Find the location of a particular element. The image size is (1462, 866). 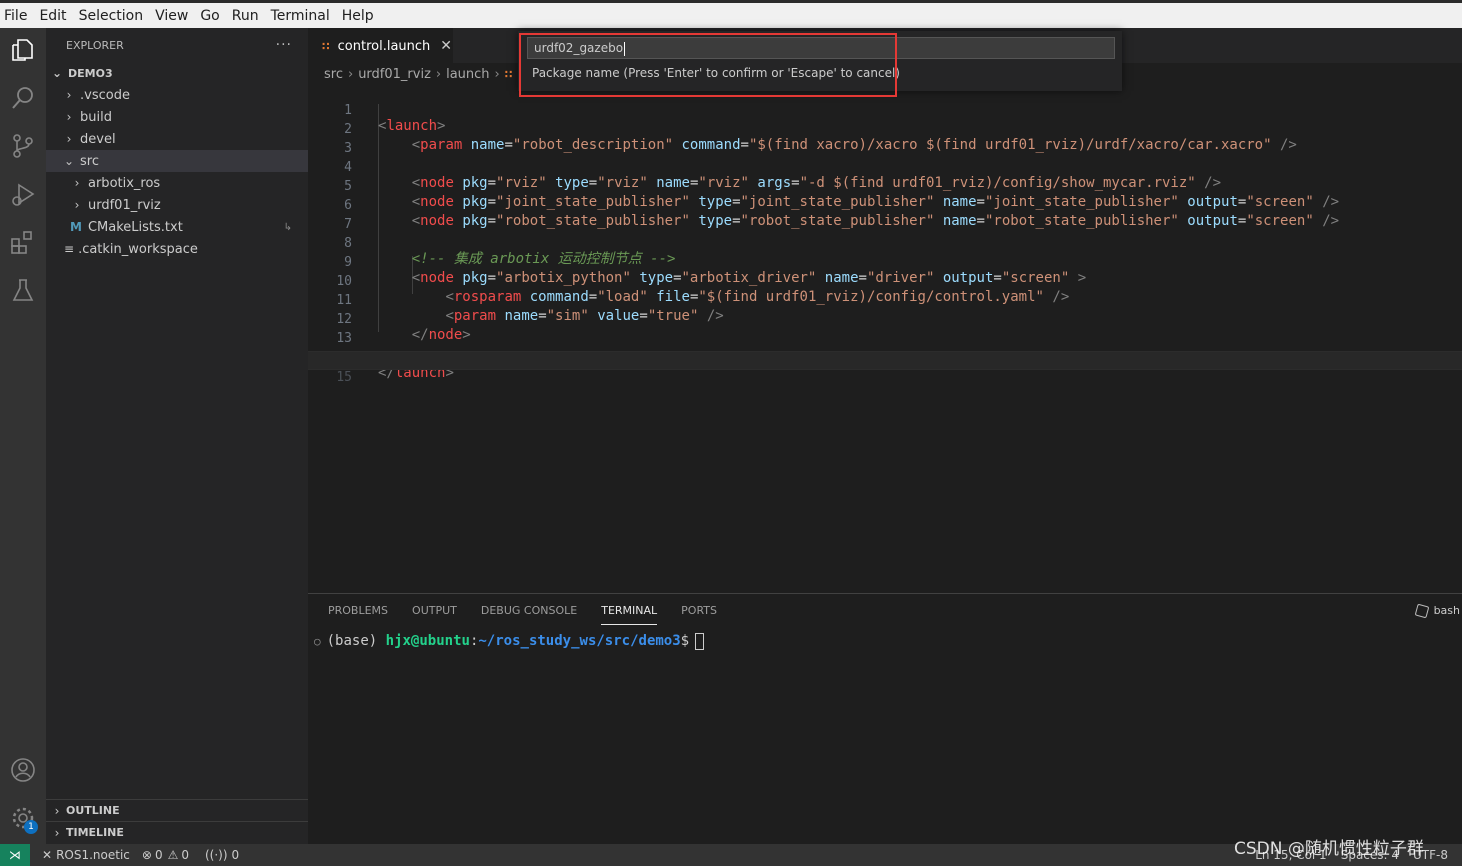

explorer-title: EXPLORER is located at coordinates (95, 45).